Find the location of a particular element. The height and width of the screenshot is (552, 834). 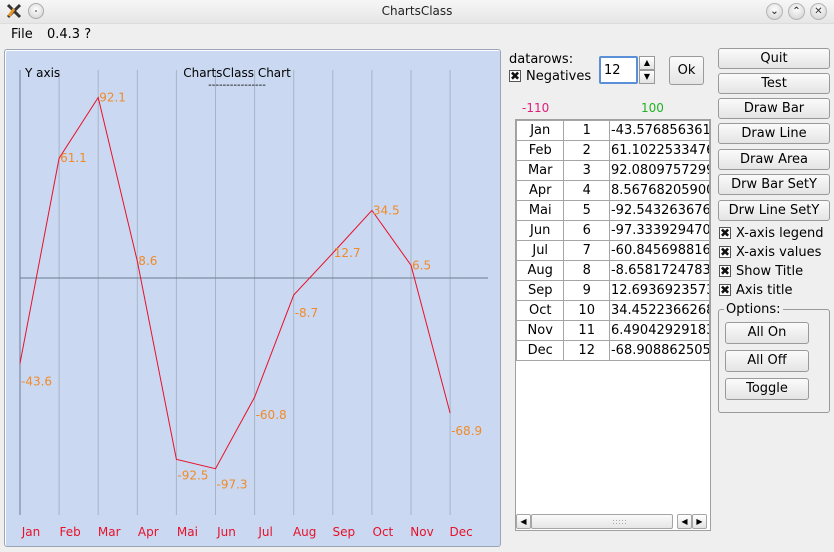

datarows-spinbox-input: 12 is located at coordinates (618, 70).